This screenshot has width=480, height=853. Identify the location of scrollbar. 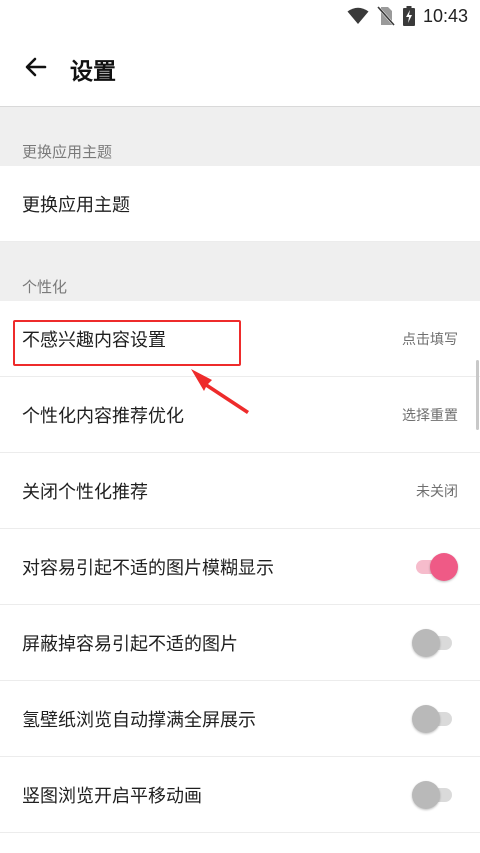
(477, 395).